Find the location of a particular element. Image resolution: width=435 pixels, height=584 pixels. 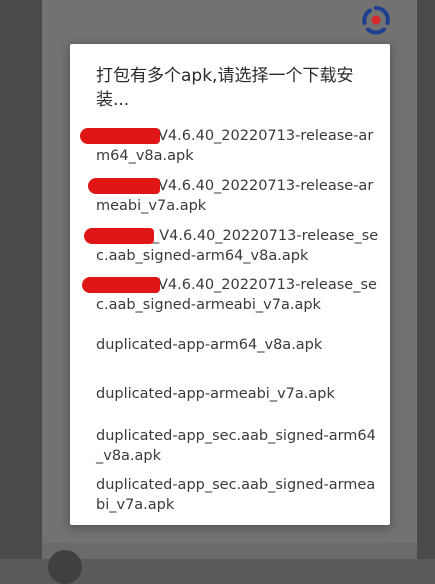

app-logo-icon is located at coordinates (376, 20).